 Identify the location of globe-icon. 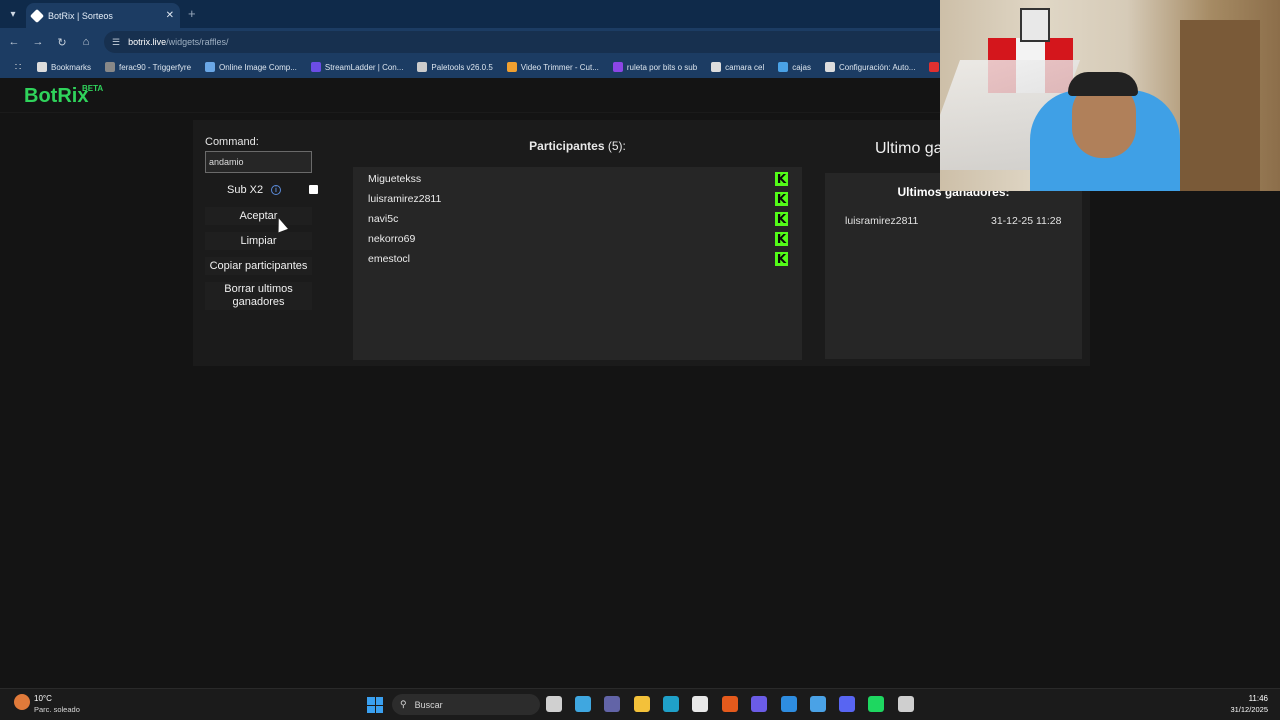
(422, 67).